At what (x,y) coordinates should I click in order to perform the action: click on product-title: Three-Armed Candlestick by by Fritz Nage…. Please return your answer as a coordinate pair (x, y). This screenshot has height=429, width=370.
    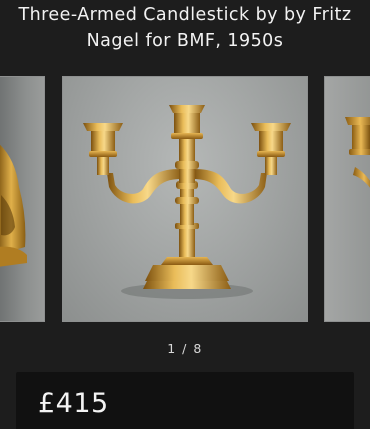
    Looking at the image, I should click on (185, 28).